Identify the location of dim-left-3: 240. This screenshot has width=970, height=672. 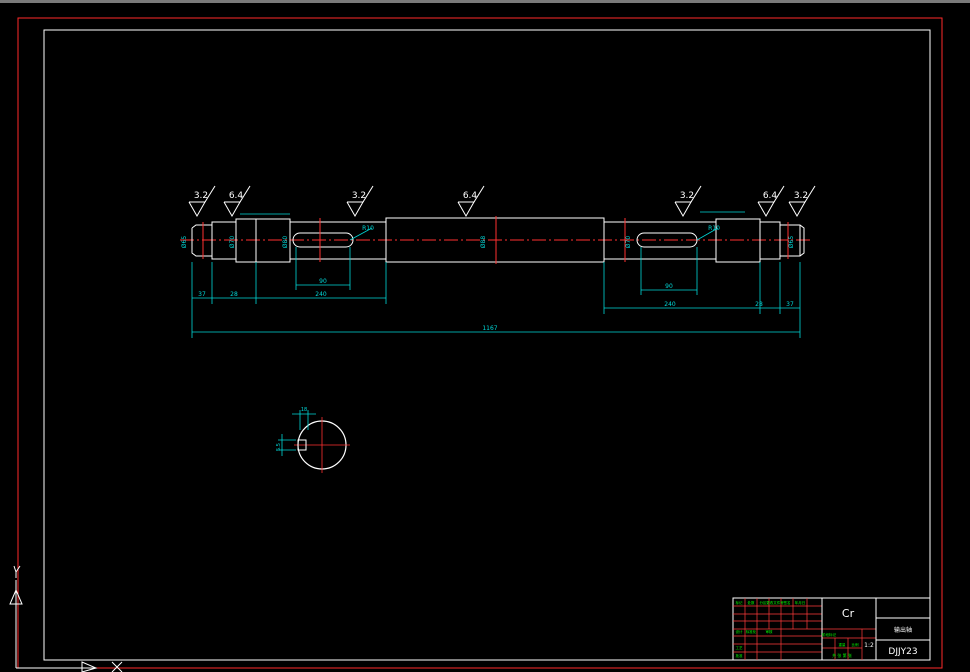
(321, 294).